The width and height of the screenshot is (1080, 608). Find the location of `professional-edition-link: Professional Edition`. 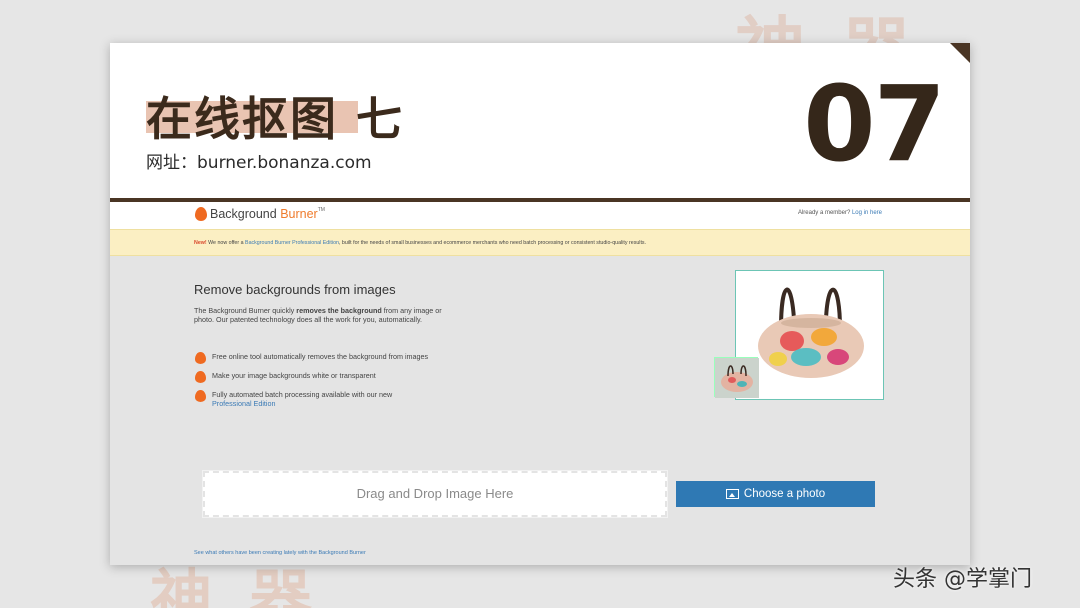

professional-edition-link: Professional Edition is located at coordinates (244, 403).